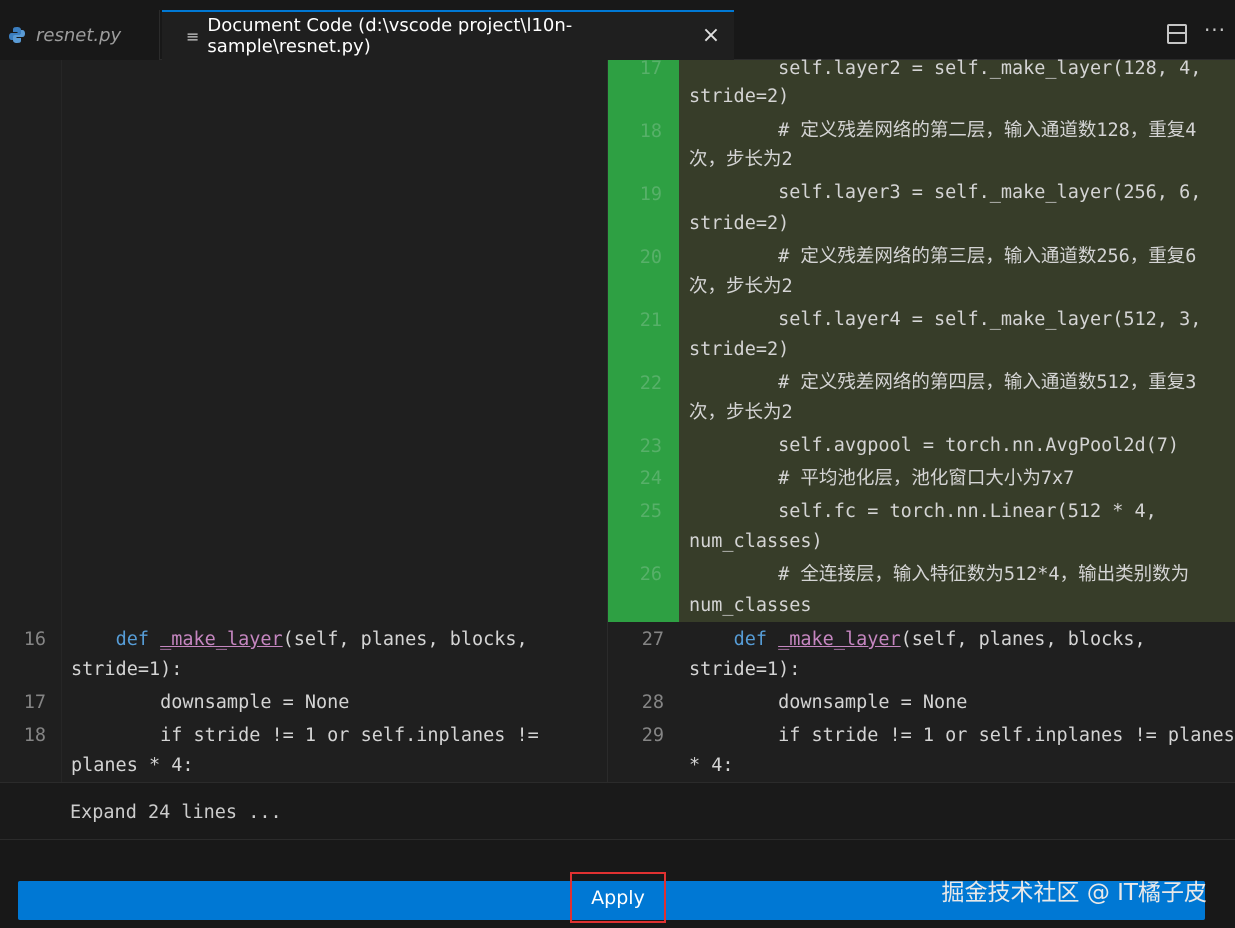 The image size is (1235, 928). I want to click on left-gutter-divider, so click(61, 421).